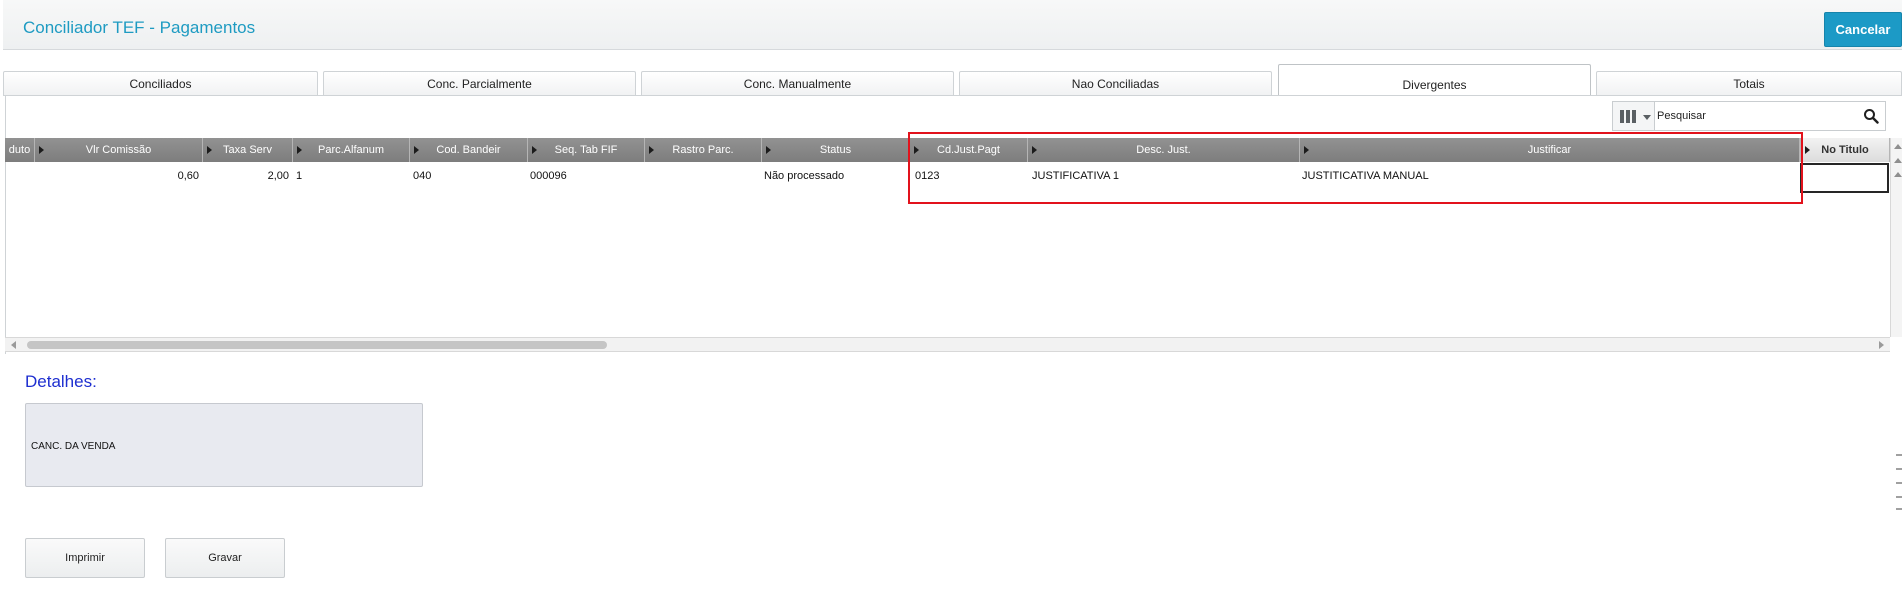  I want to click on cell-vlr-comissao: 0,60, so click(188, 176).